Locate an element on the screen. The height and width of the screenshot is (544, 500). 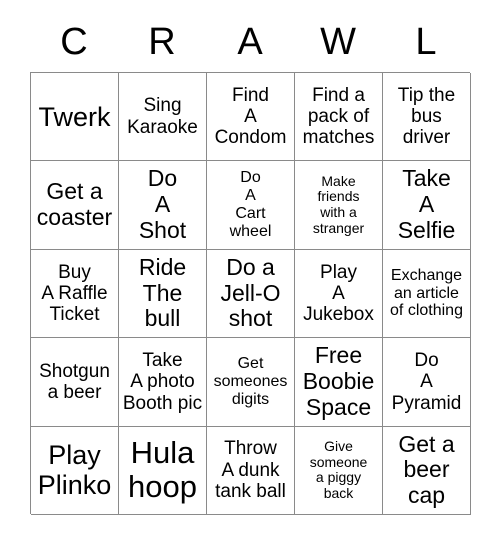
bingo-cell: Exchange an article of clothing is located at coordinates (427, 294).